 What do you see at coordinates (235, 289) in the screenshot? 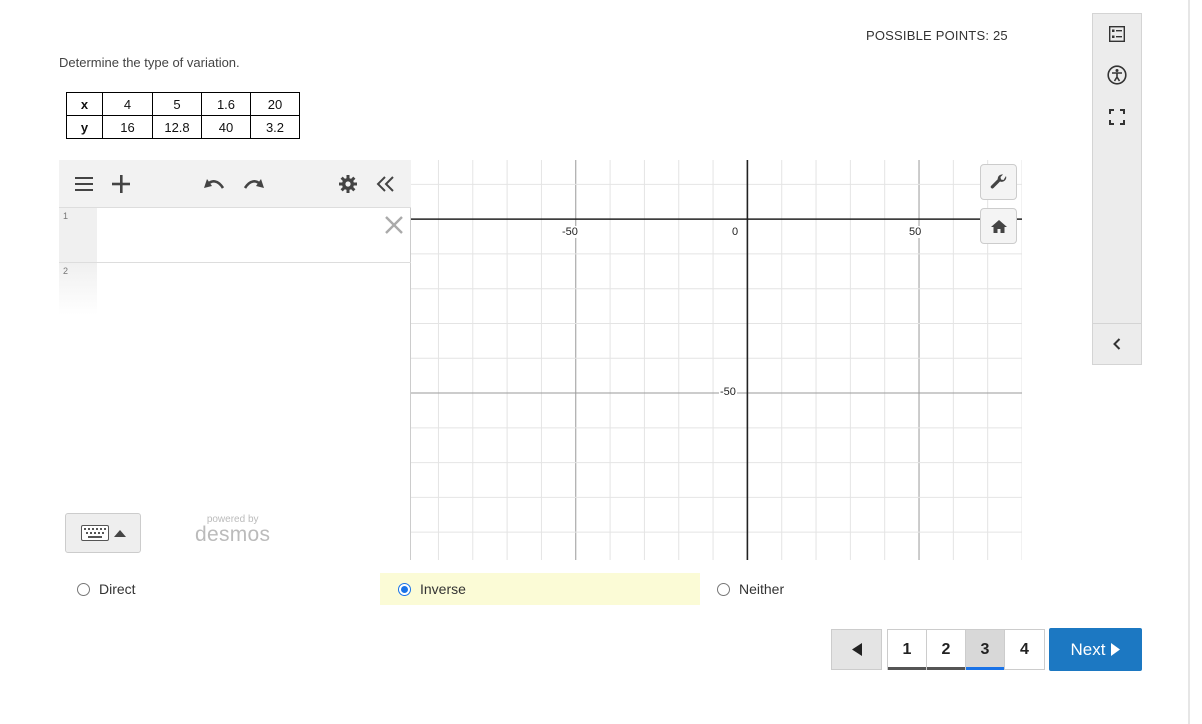
I see `expression-row: 2` at bounding box center [235, 289].